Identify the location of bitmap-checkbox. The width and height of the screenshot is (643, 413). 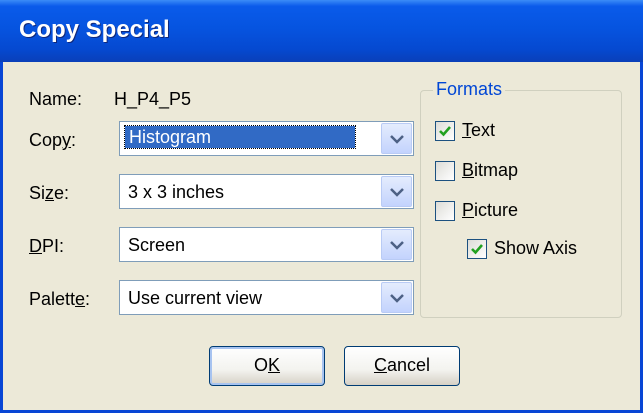
(445, 171).